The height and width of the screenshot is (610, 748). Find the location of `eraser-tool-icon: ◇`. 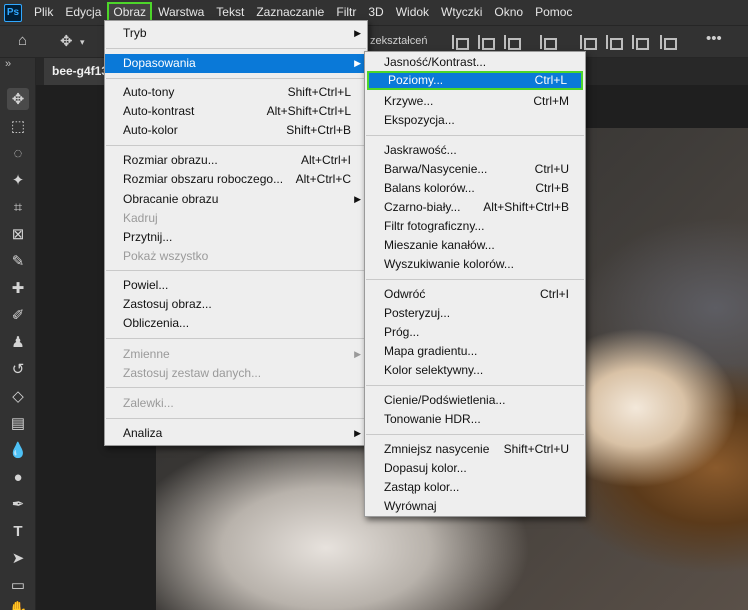

eraser-tool-icon: ◇ is located at coordinates (18, 396).